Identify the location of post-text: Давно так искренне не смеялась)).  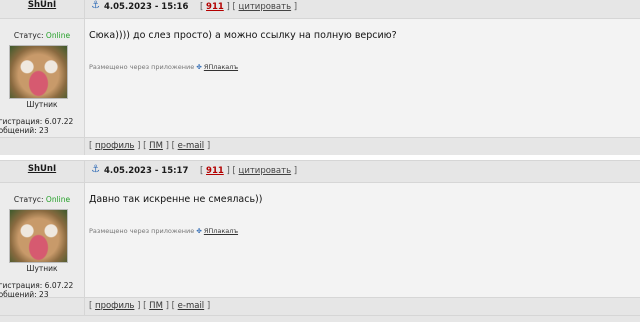
(176, 199).